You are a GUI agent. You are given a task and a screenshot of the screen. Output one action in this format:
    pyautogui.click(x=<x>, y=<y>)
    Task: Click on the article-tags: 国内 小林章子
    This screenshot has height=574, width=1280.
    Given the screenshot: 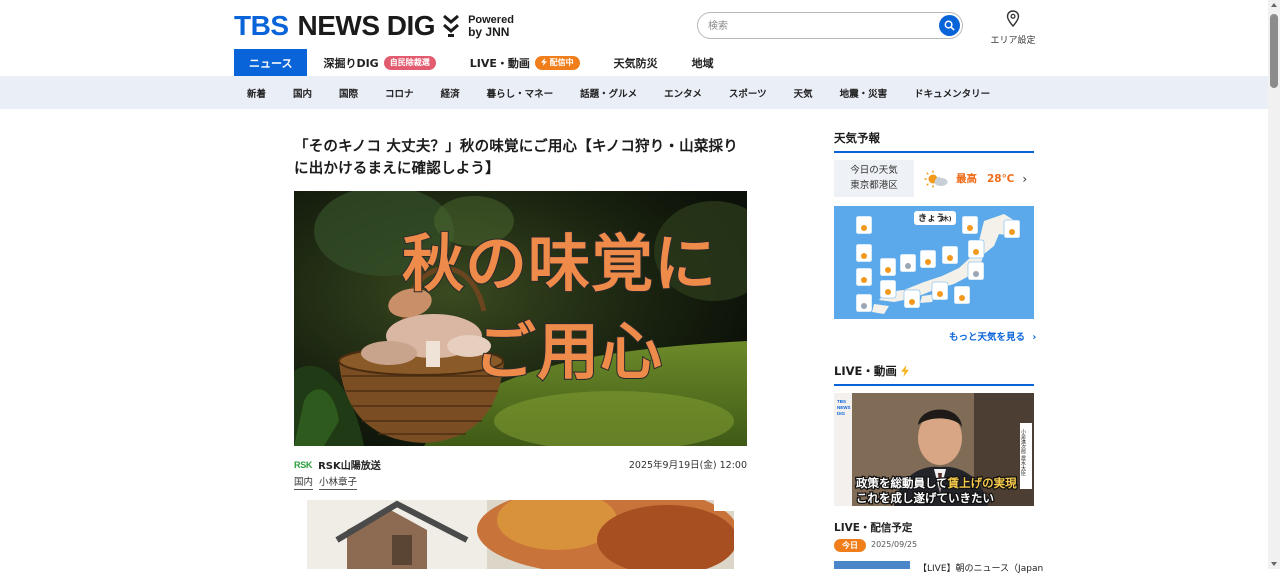 What is the action you would take?
    pyautogui.click(x=328, y=482)
    